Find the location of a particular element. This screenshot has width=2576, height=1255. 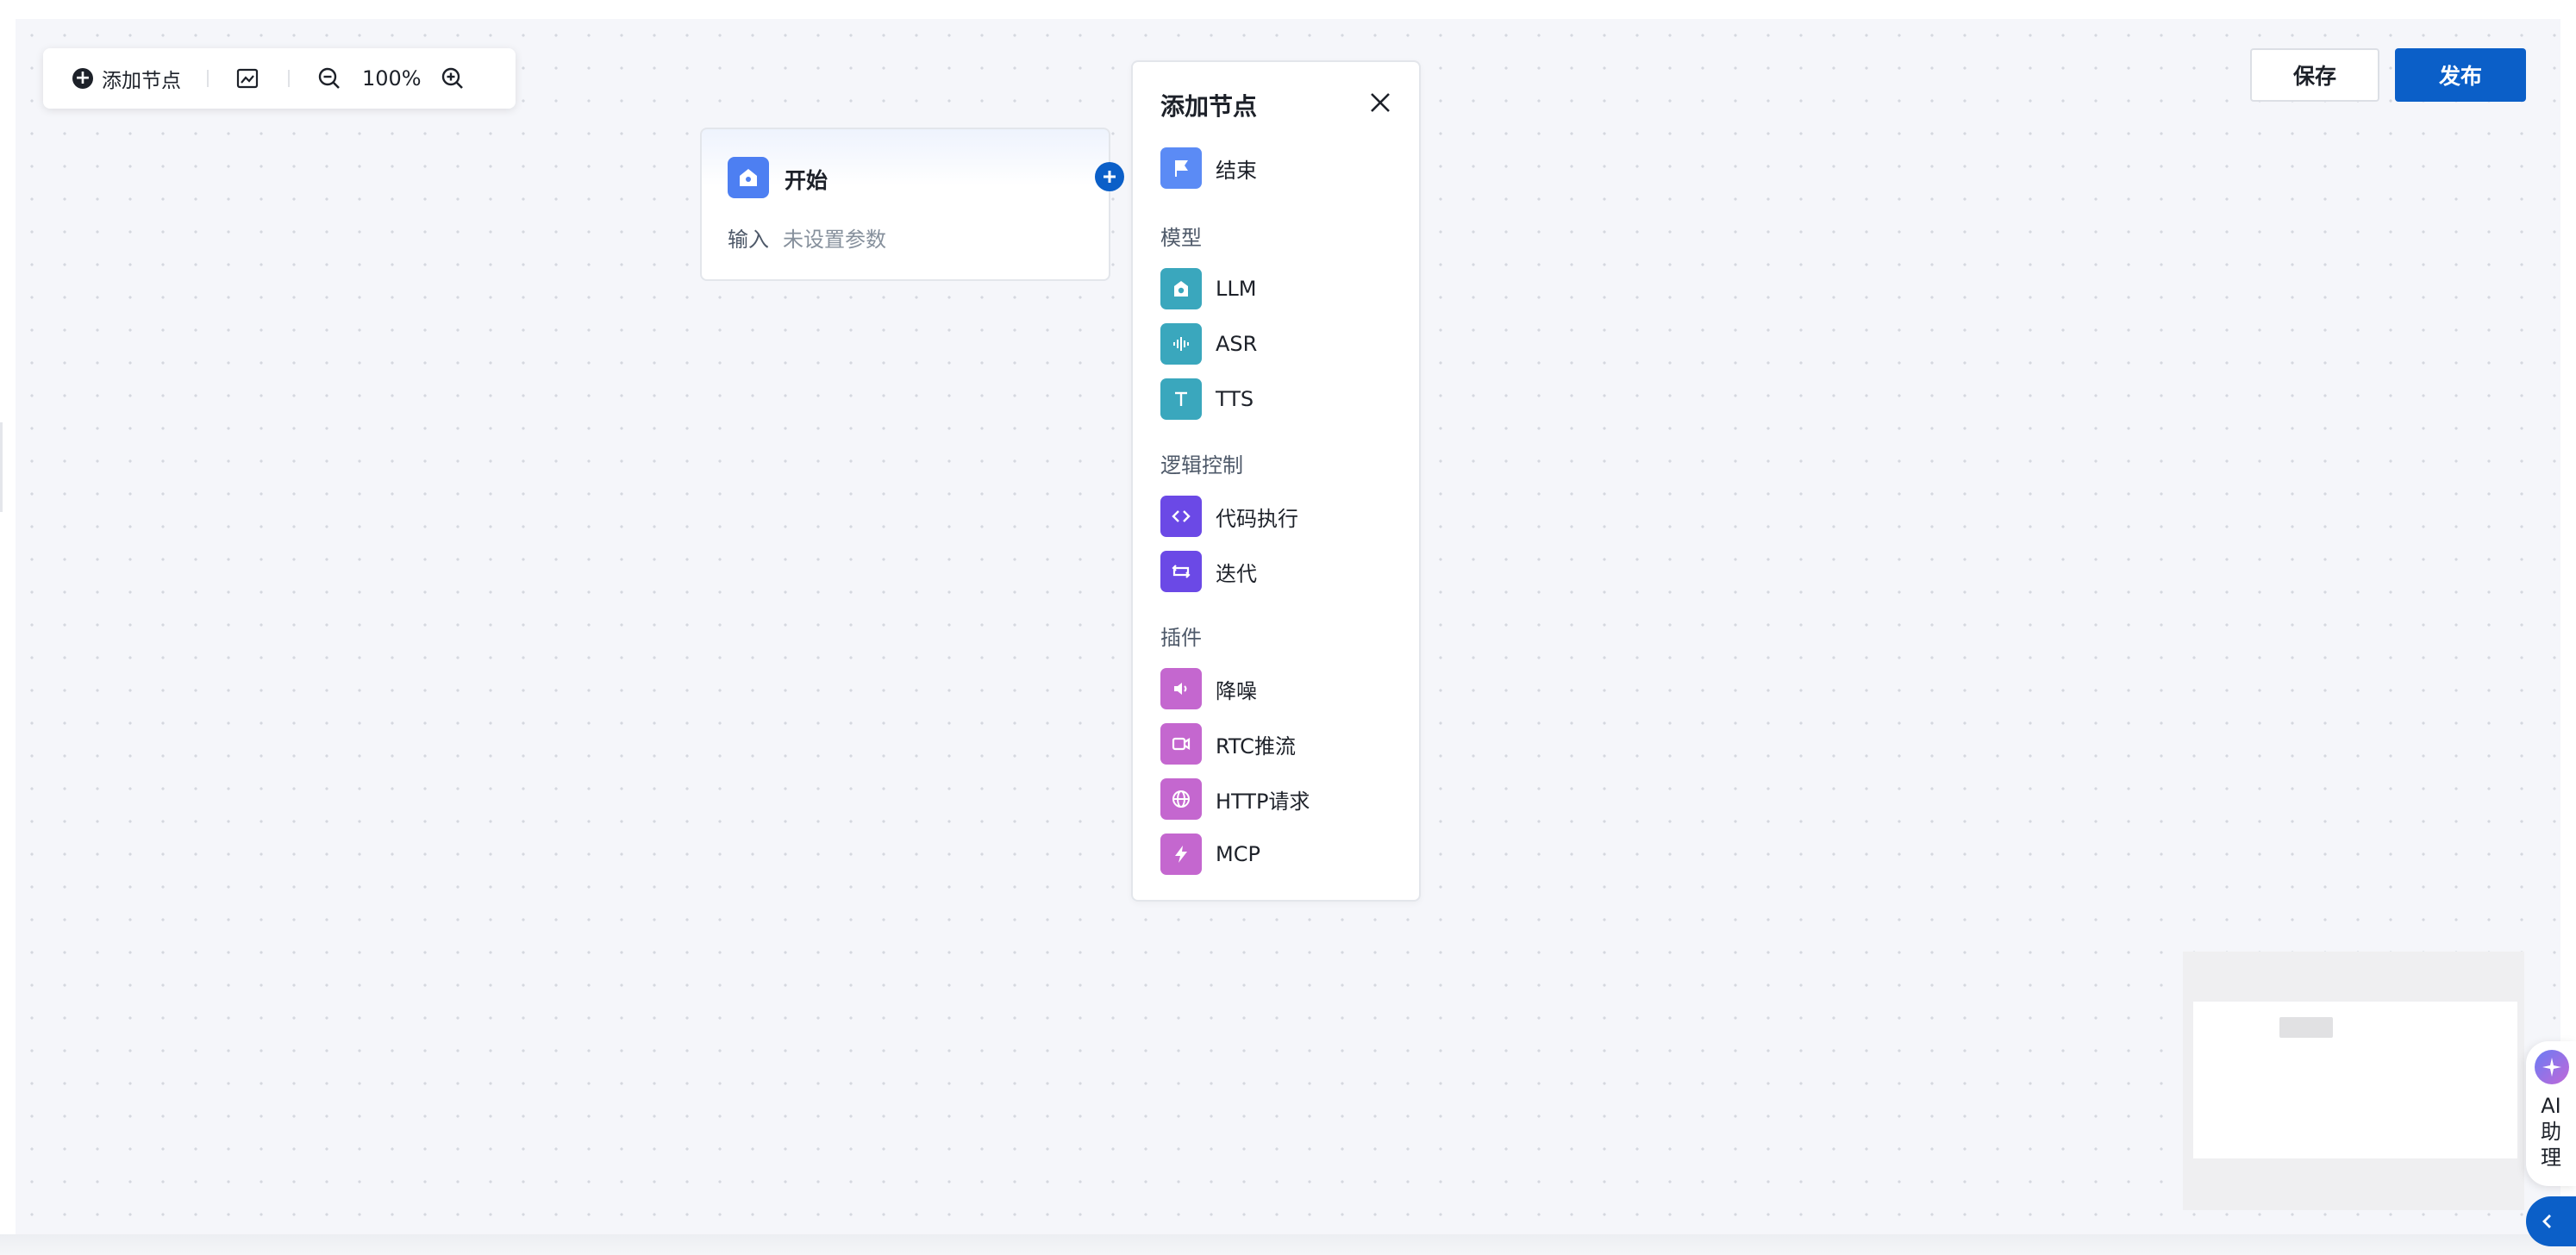

node-option-label: HTTP请求 is located at coordinates (1263, 802).